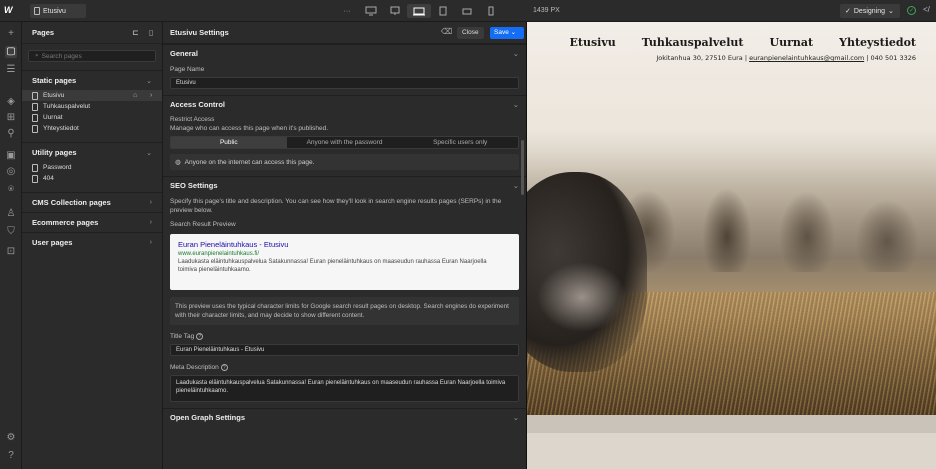 The width and height of the screenshot is (936, 469). I want to click on mode-selector: ✓ Designing ⌄, so click(870, 11).